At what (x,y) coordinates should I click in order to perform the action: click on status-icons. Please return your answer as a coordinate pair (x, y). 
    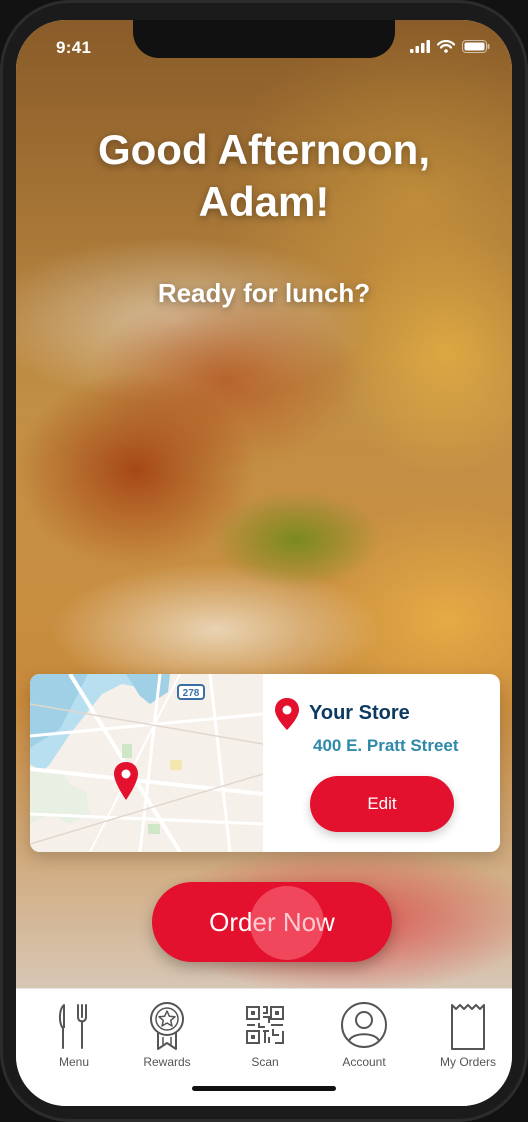
    Looking at the image, I should click on (450, 46).